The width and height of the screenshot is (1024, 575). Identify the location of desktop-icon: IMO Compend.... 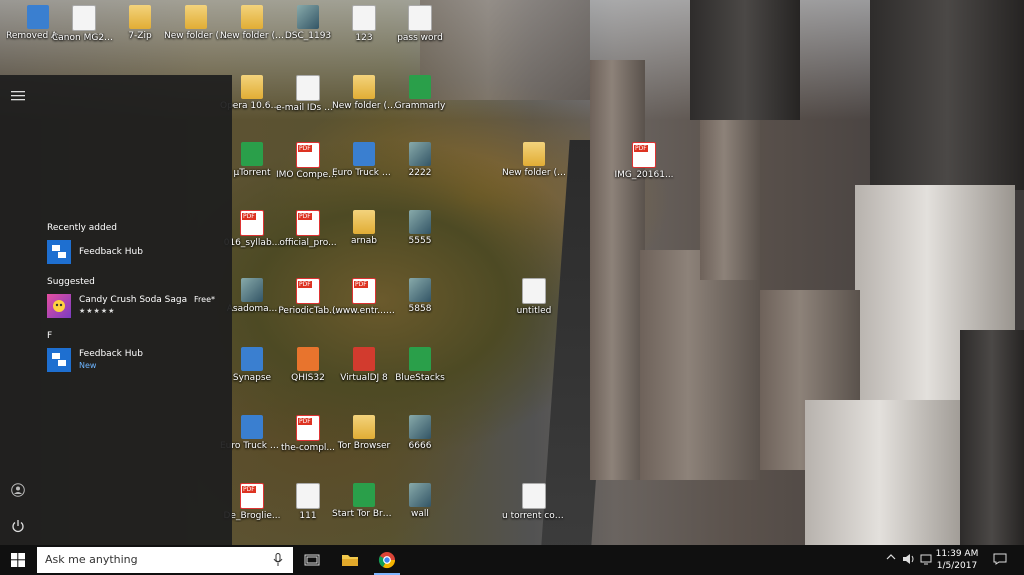
(308, 161).